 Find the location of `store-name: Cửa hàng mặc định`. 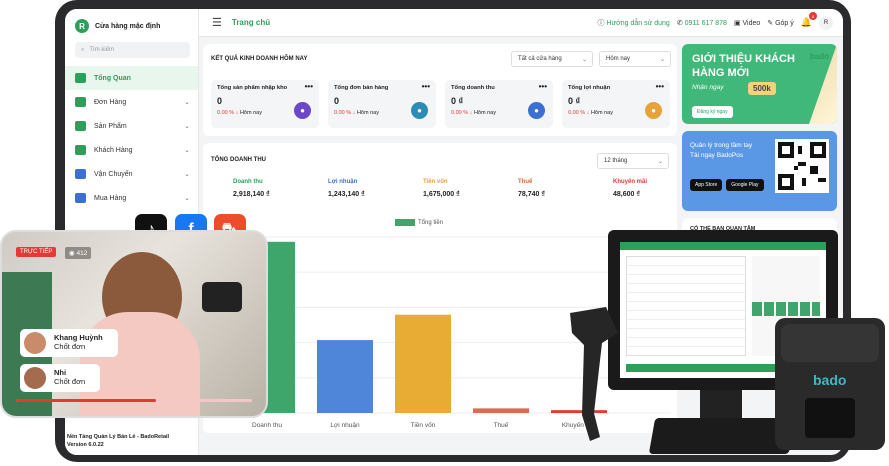

store-name: Cửa hàng mặc định is located at coordinates (128, 26).